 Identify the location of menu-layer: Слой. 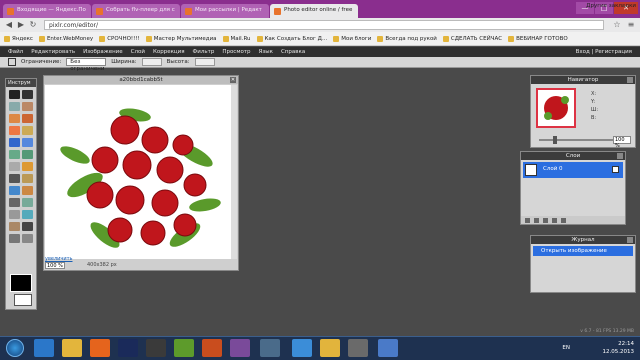
(138, 52).